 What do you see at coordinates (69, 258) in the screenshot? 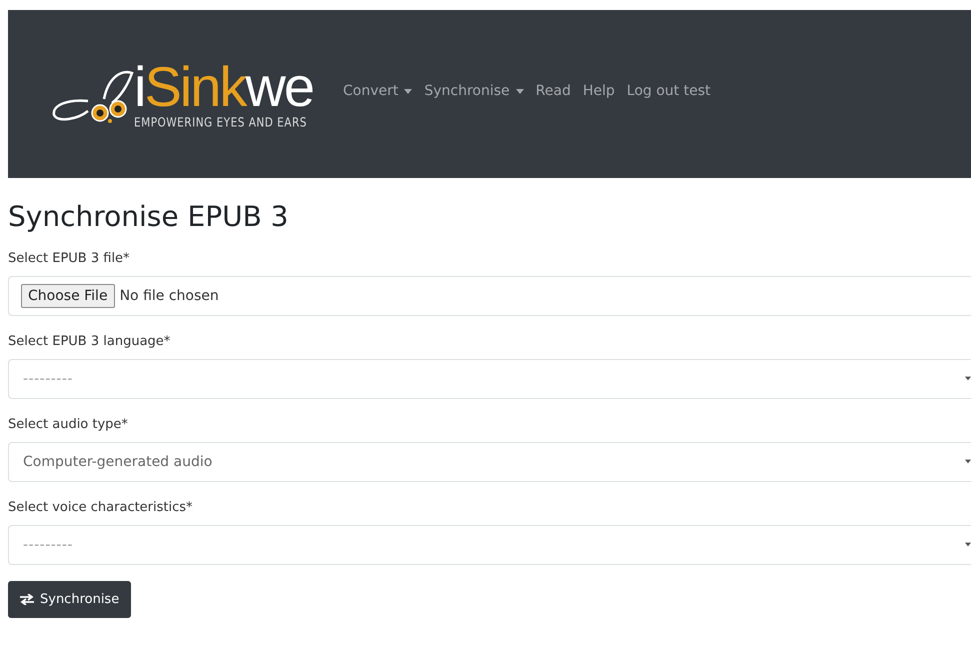
I see `field-label: Select EPUB 3 file*` at bounding box center [69, 258].